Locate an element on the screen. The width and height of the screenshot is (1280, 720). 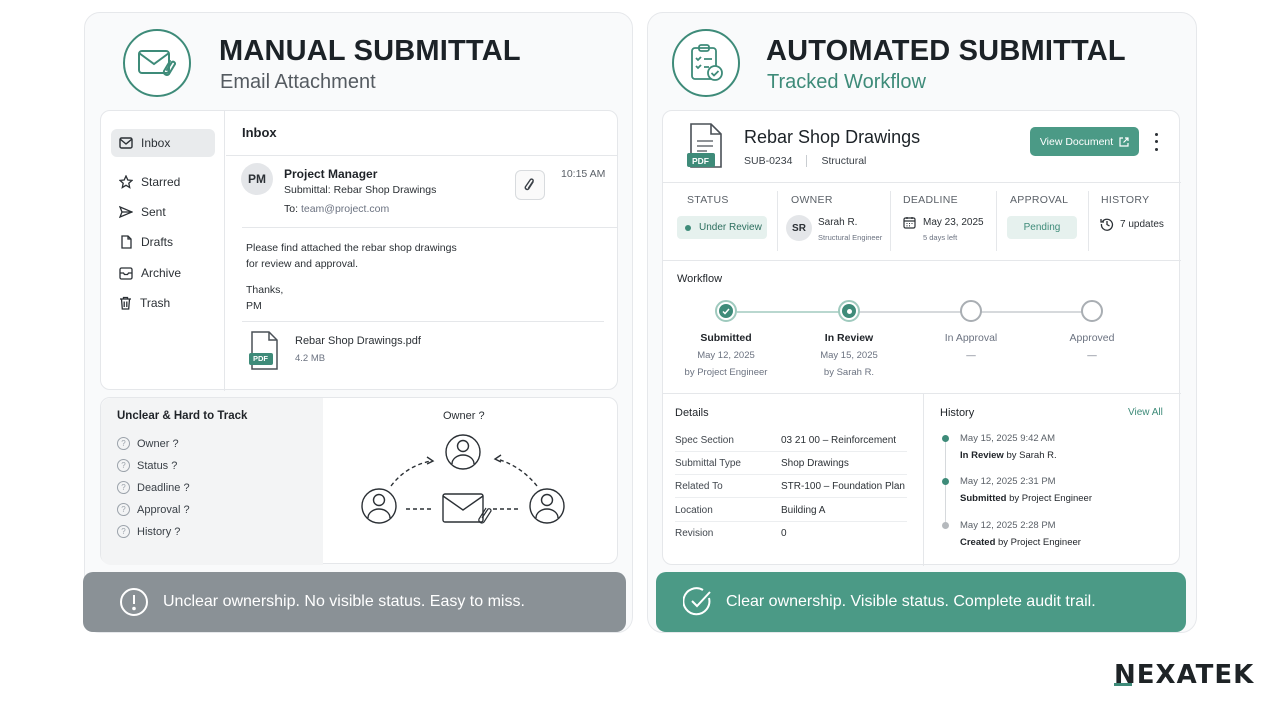
paperclip-icon is located at coordinates (529, 184).